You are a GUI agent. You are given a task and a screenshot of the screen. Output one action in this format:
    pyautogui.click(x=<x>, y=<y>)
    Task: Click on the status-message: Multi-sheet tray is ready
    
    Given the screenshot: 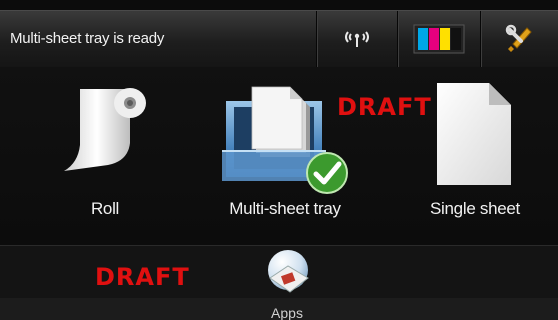 What is the action you would take?
    pyautogui.click(x=87, y=38)
    